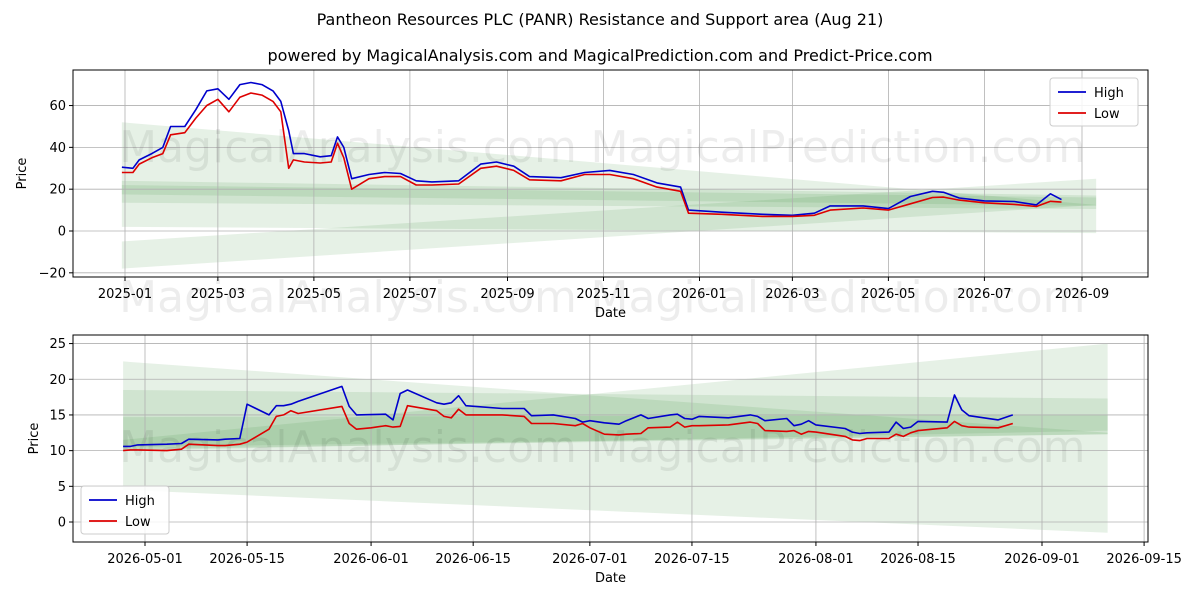  I want to click on x-tick-label: 2025-01, so click(125, 294).